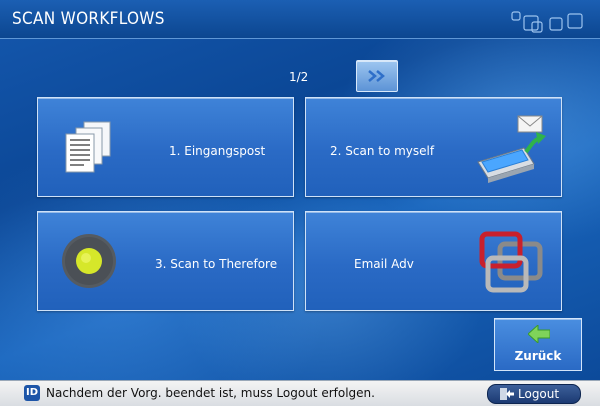 The image size is (600, 406). I want to click on logout-button: Logout, so click(534, 394).